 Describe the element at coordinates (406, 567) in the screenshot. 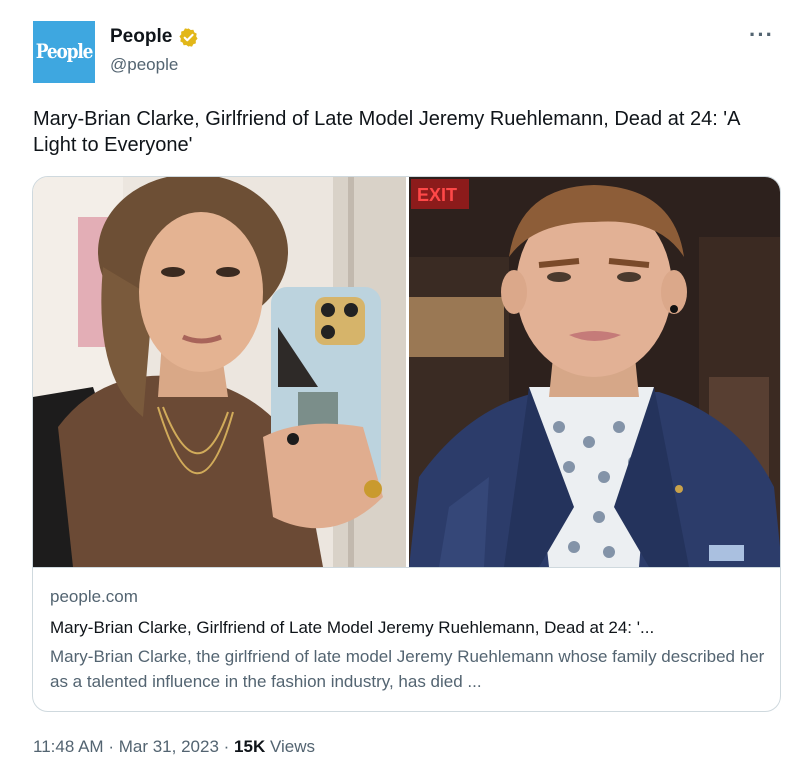

I see `card-divider` at that location.